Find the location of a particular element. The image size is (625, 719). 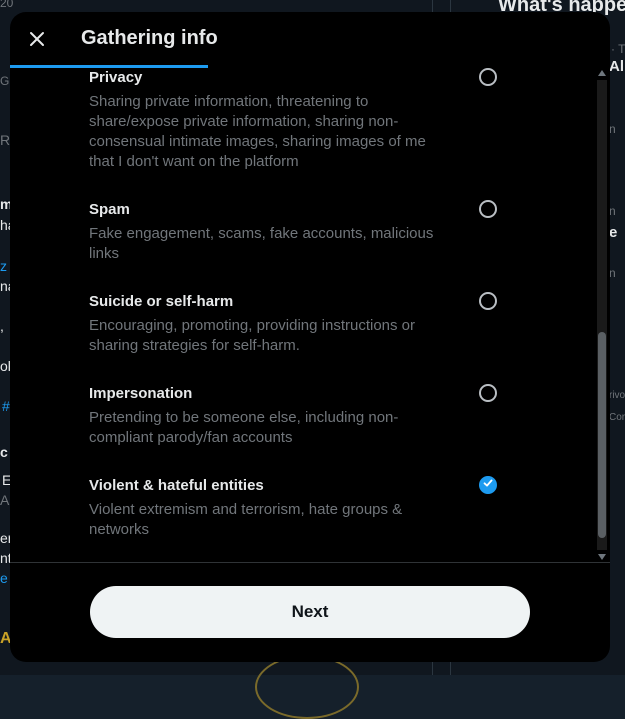

option-title: Privacy is located at coordinates (116, 77).